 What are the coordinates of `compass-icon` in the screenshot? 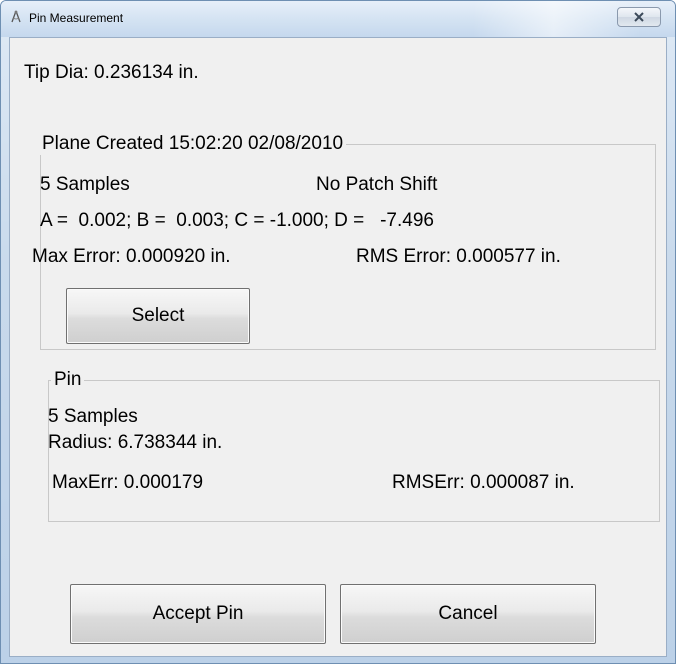 It's located at (16, 17).